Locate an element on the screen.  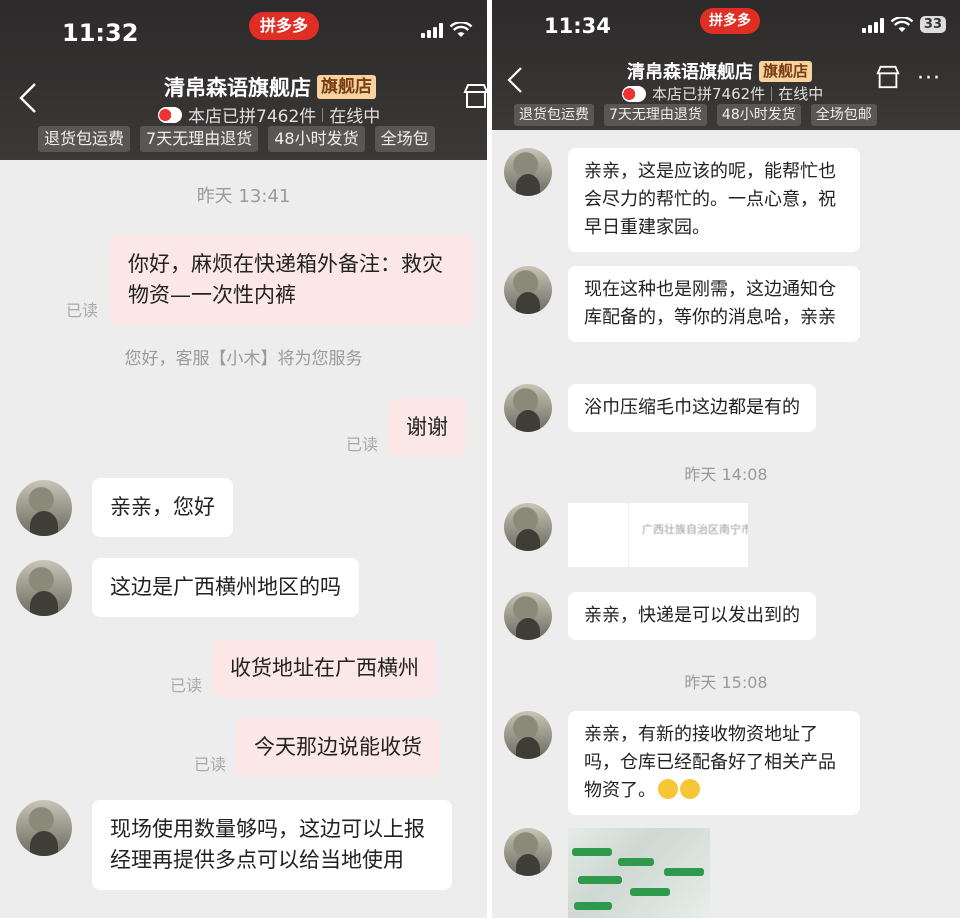
timestamp: 昨天 13:41 is located at coordinates (243, 196).